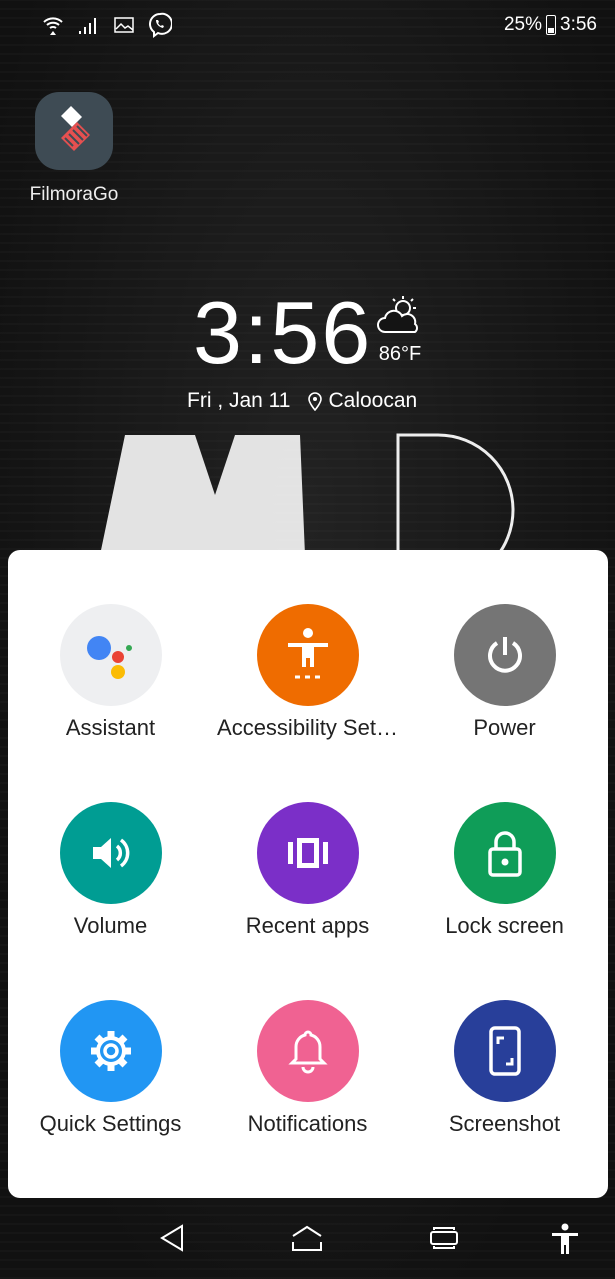 This screenshot has width=615, height=1279. What do you see at coordinates (578, 24) in the screenshot?
I see `status-time: 3:56` at bounding box center [578, 24].